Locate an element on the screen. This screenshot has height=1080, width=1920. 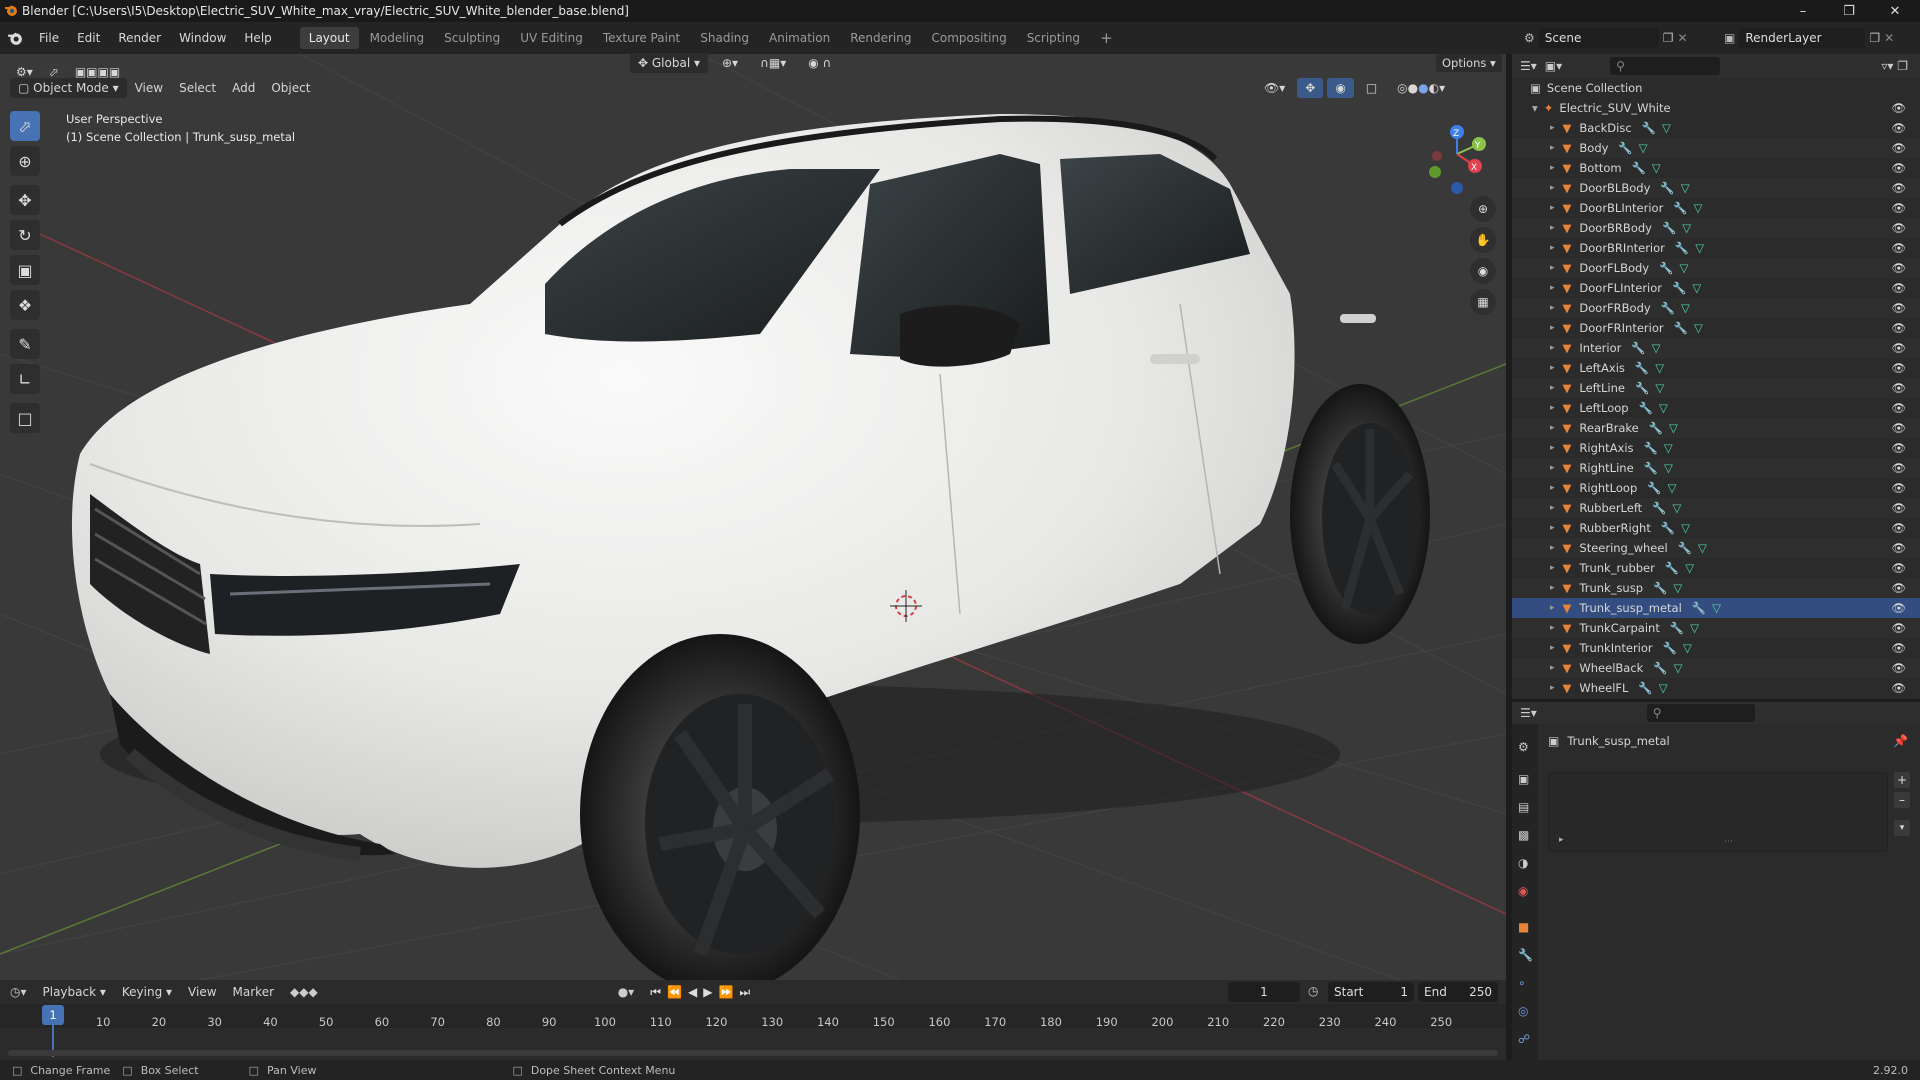
end-frame-field: End 250 is located at coordinates (1458, 992).